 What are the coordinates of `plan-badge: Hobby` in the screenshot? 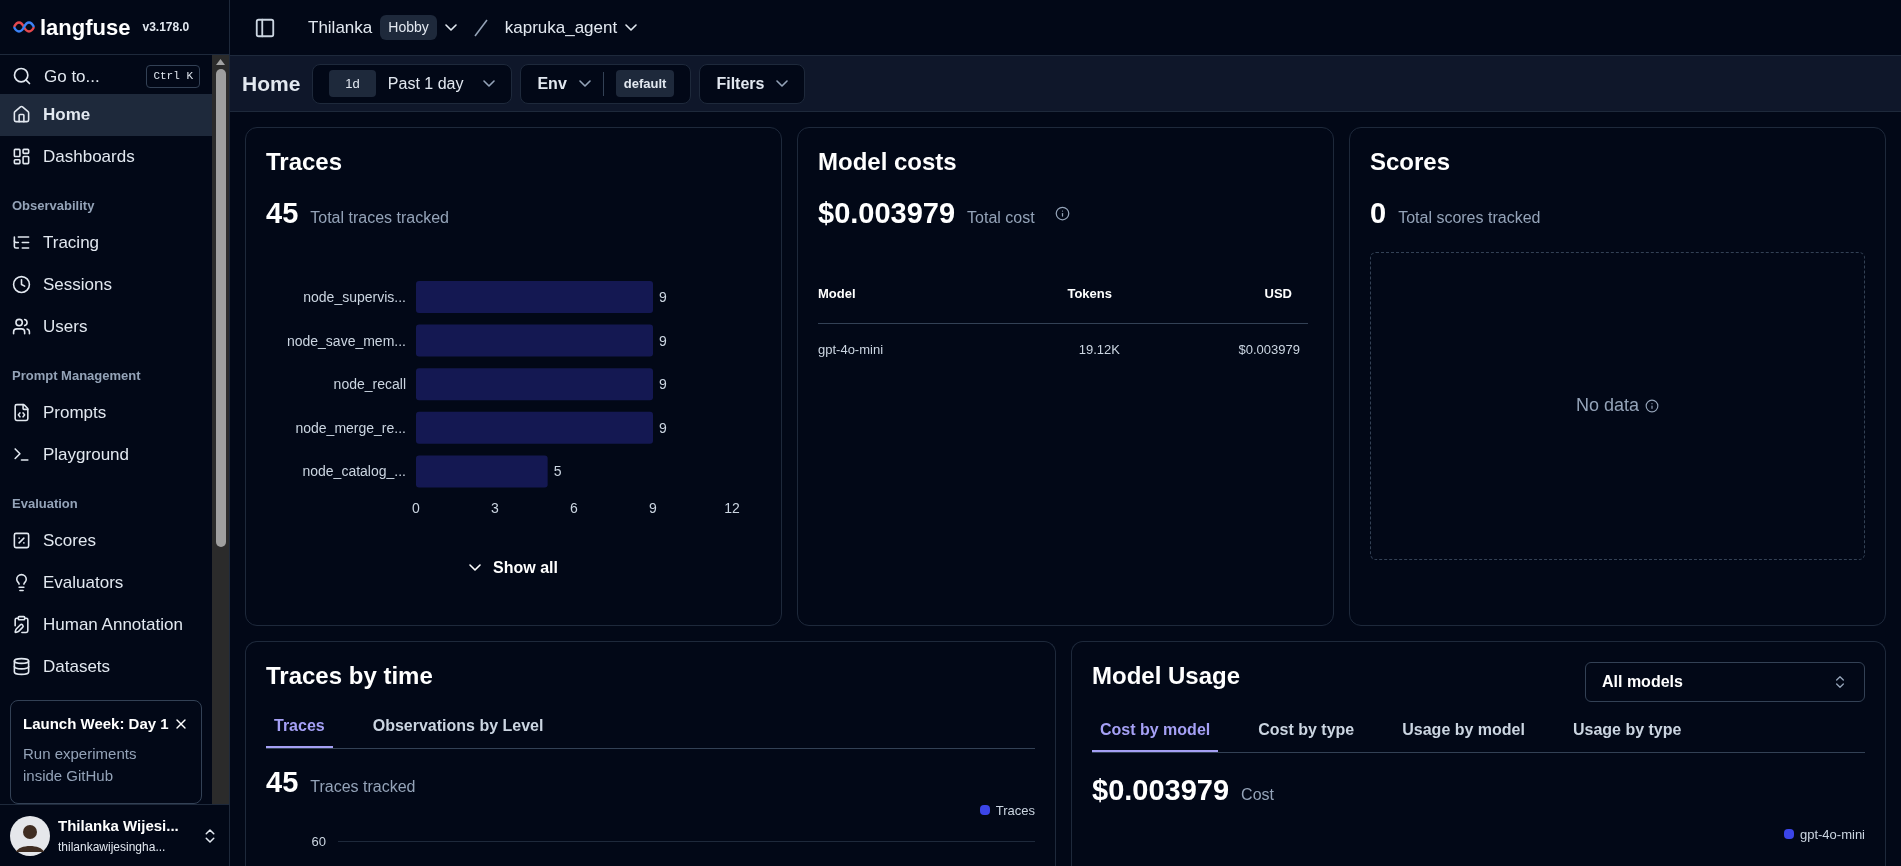 It's located at (408, 27).